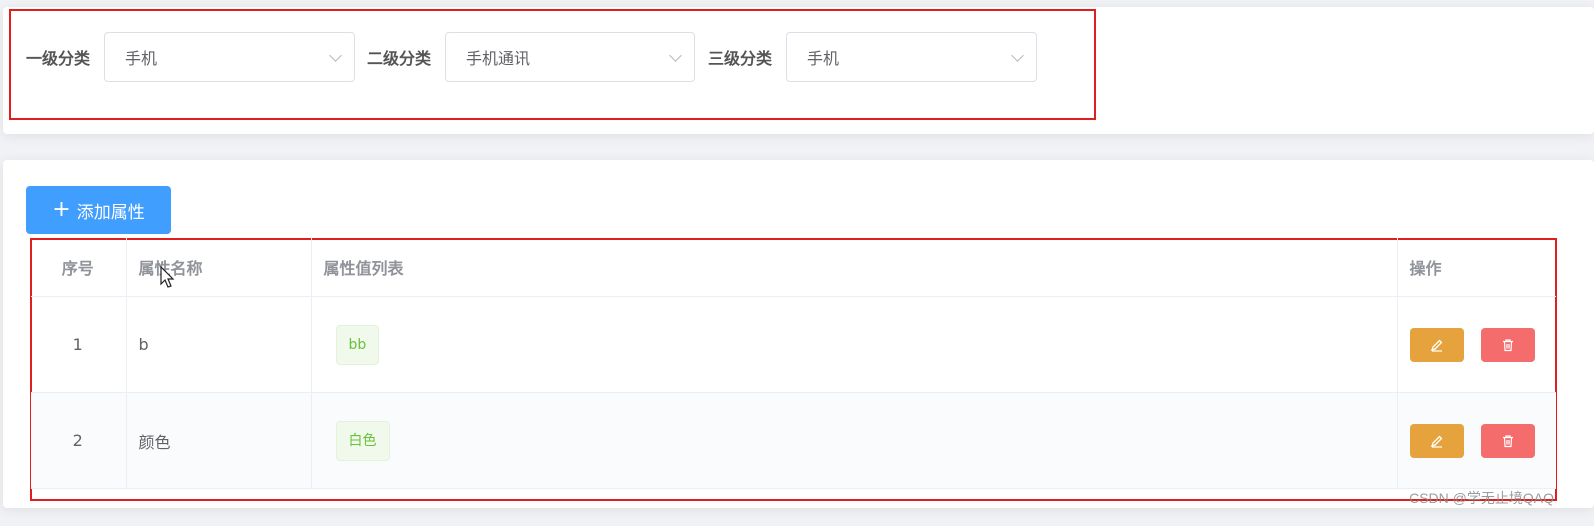 This screenshot has width=1594, height=526. I want to click on plus-icon: +, so click(61, 209).